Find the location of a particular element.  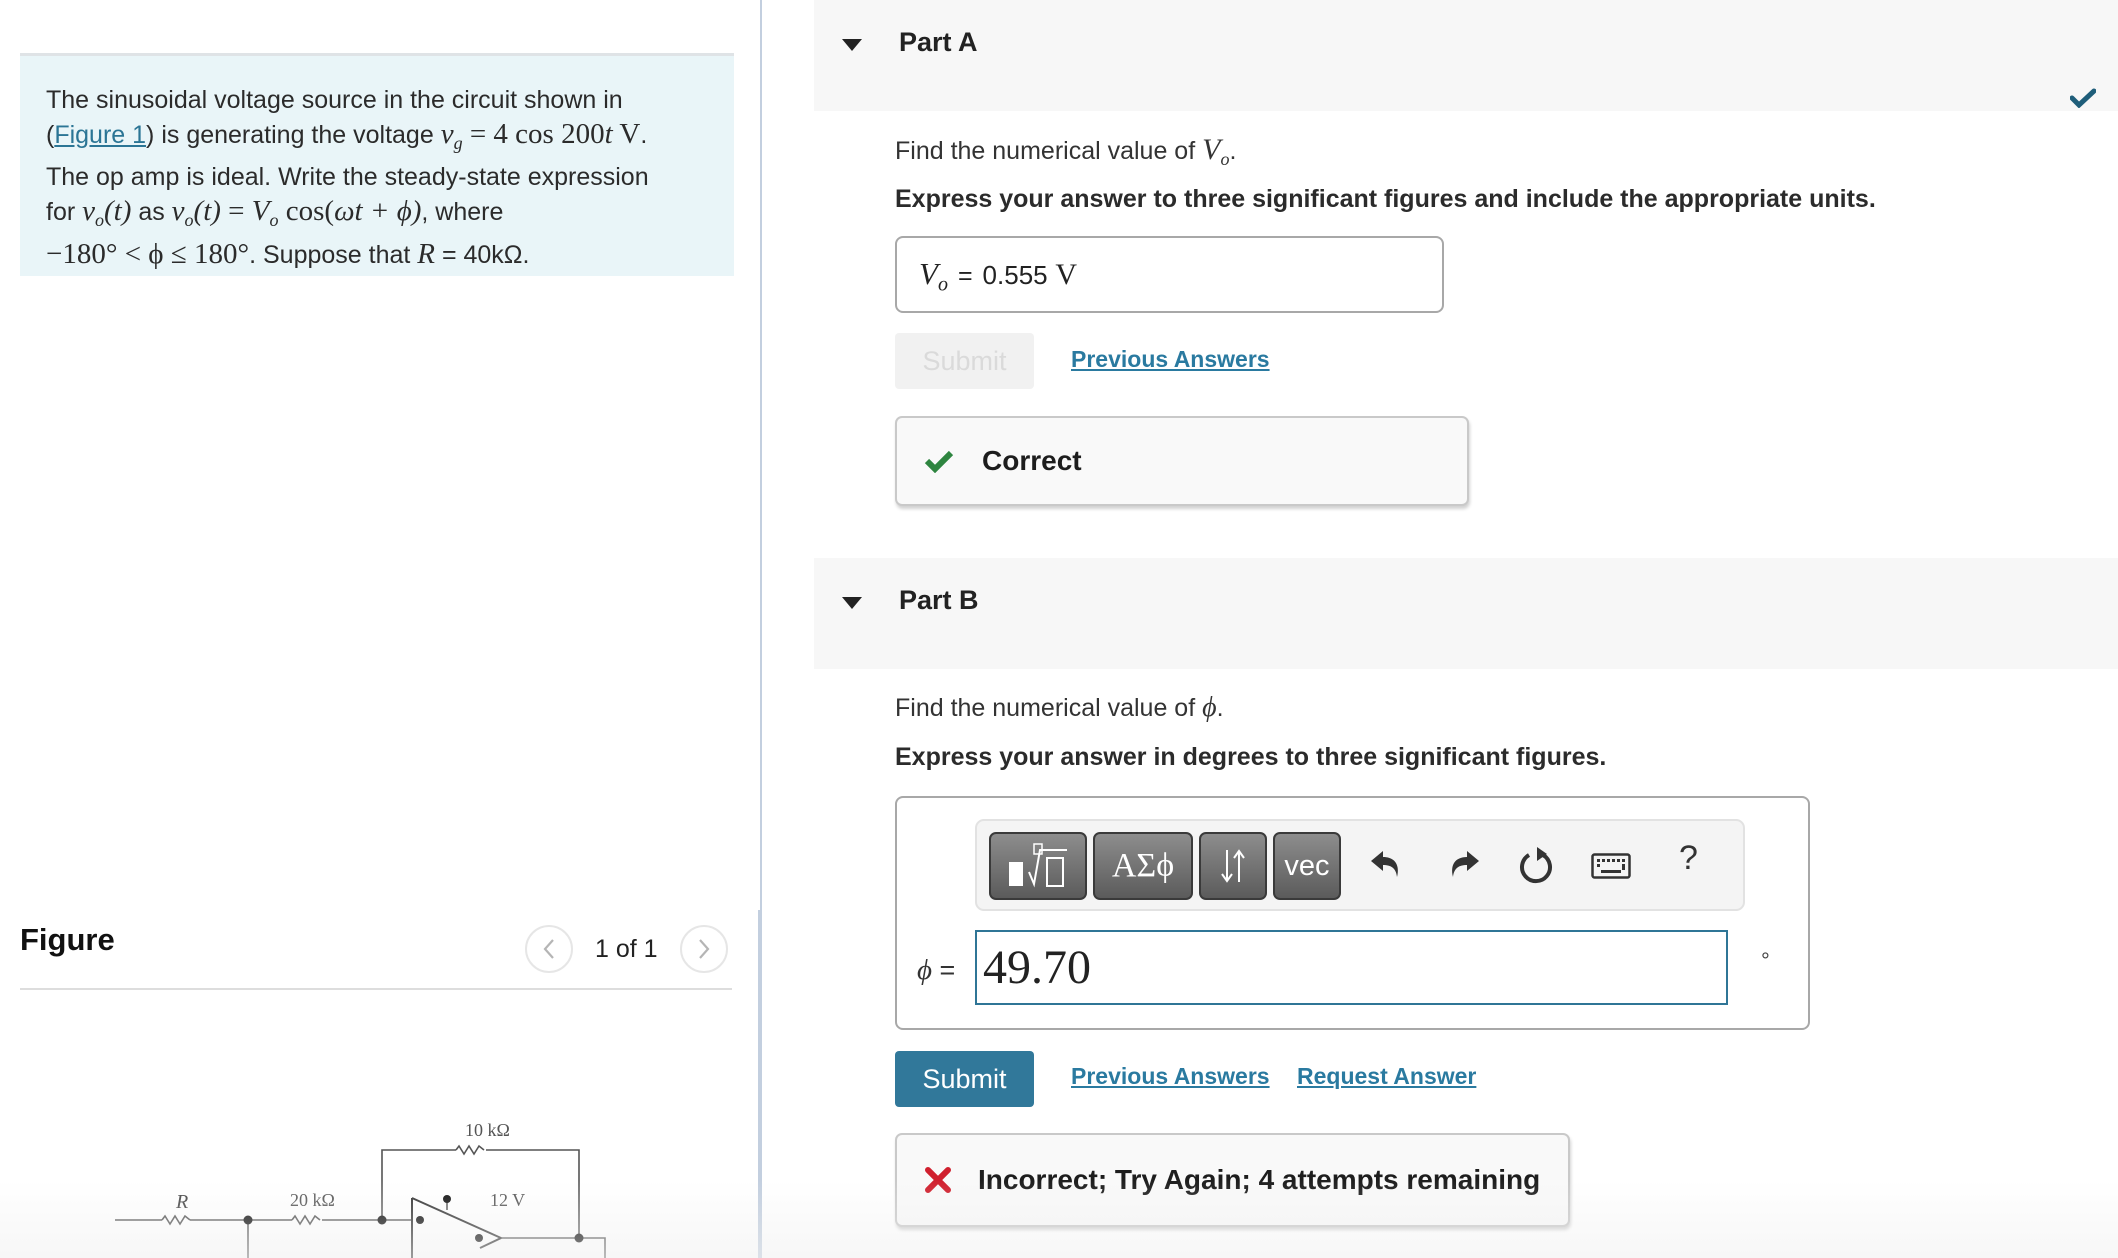

answer-var: V is located at coordinates (928, 273).